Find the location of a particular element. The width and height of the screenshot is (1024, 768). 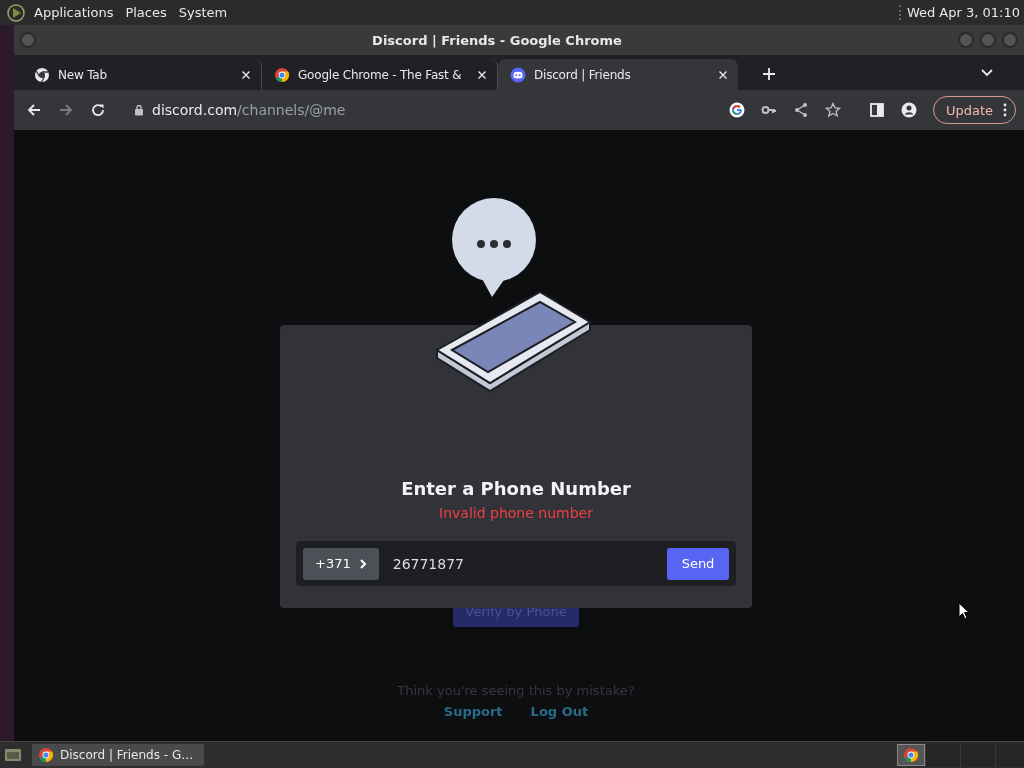

star-icon is located at coordinates (832, 110).